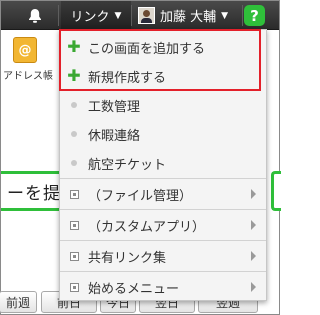 This screenshot has width=320, height=315. I want to click on menu-item-folder-file-management: （ファイル管理）, so click(163, 194).